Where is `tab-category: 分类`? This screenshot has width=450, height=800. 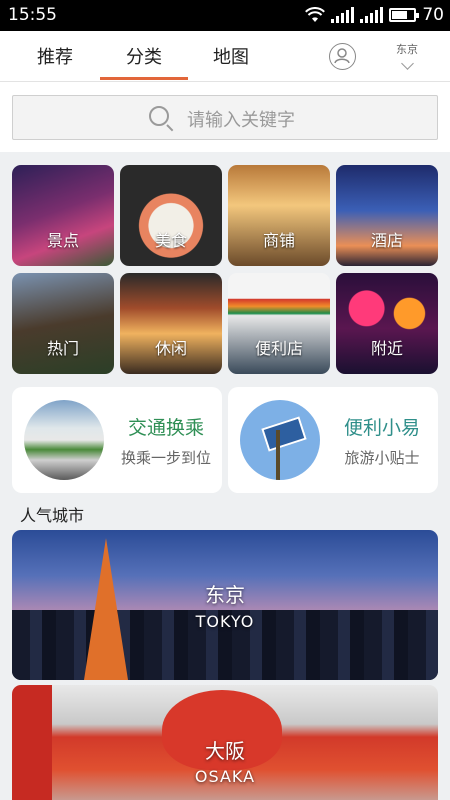 tab-category: 分类 is located at coordinates (144, 56).